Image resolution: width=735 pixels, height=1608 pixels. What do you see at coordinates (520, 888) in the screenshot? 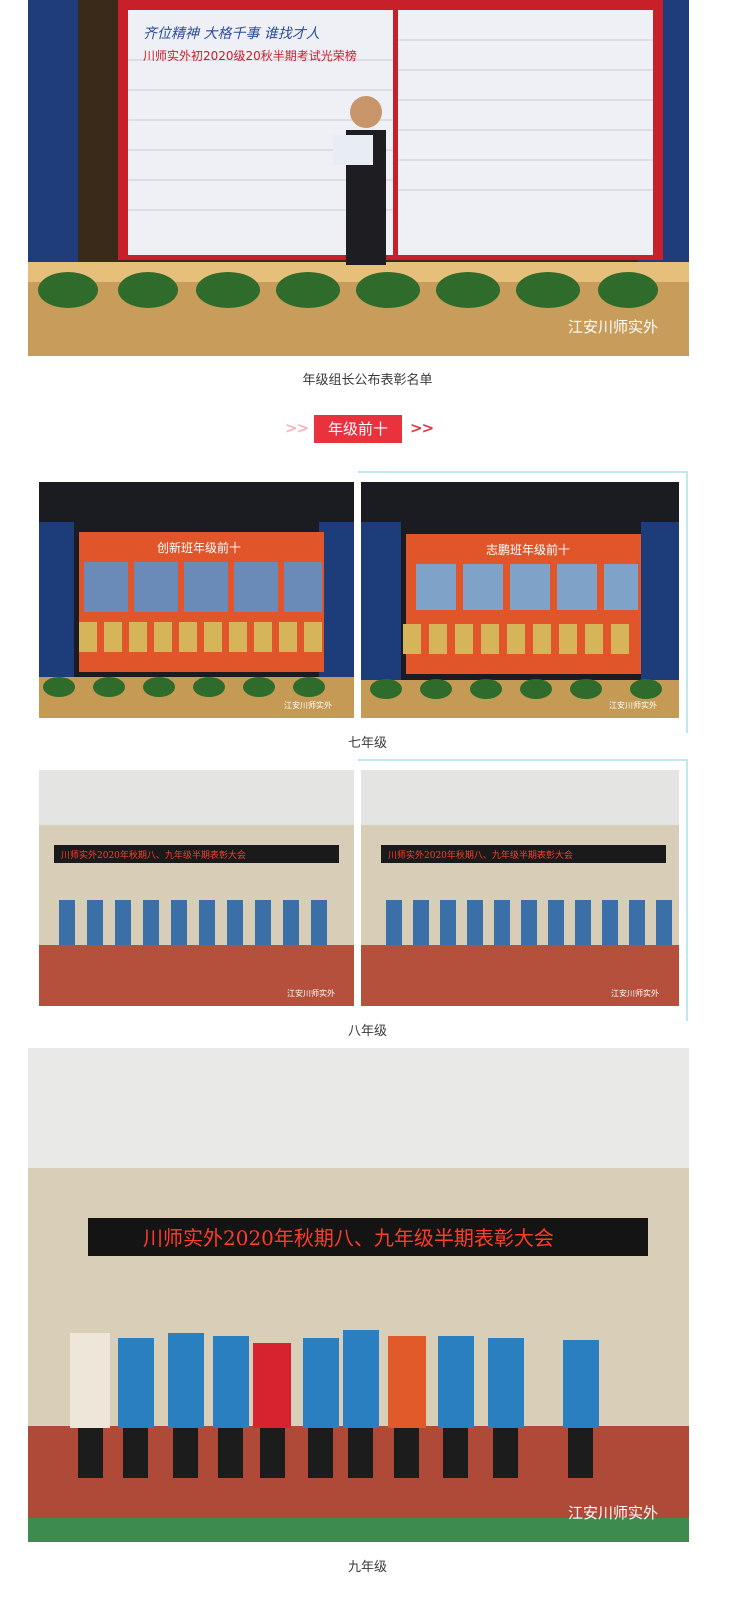
I see `grade8-photo-right: 川师实外2020年秋期八、九年级半期表彰大会 江安川师实外` at bounding box center [520, 888].